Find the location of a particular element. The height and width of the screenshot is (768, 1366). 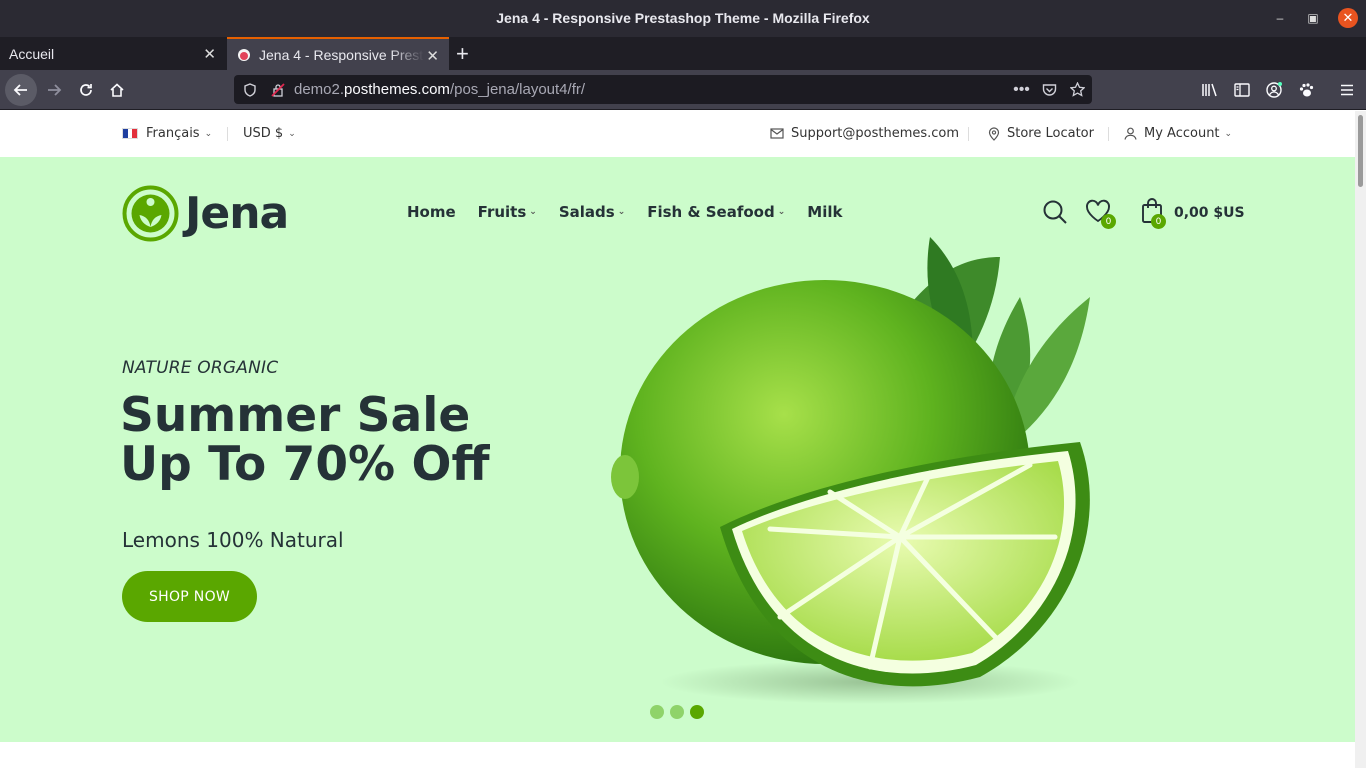

maximize-button: ▣ is located at coordinates (1313, 18).